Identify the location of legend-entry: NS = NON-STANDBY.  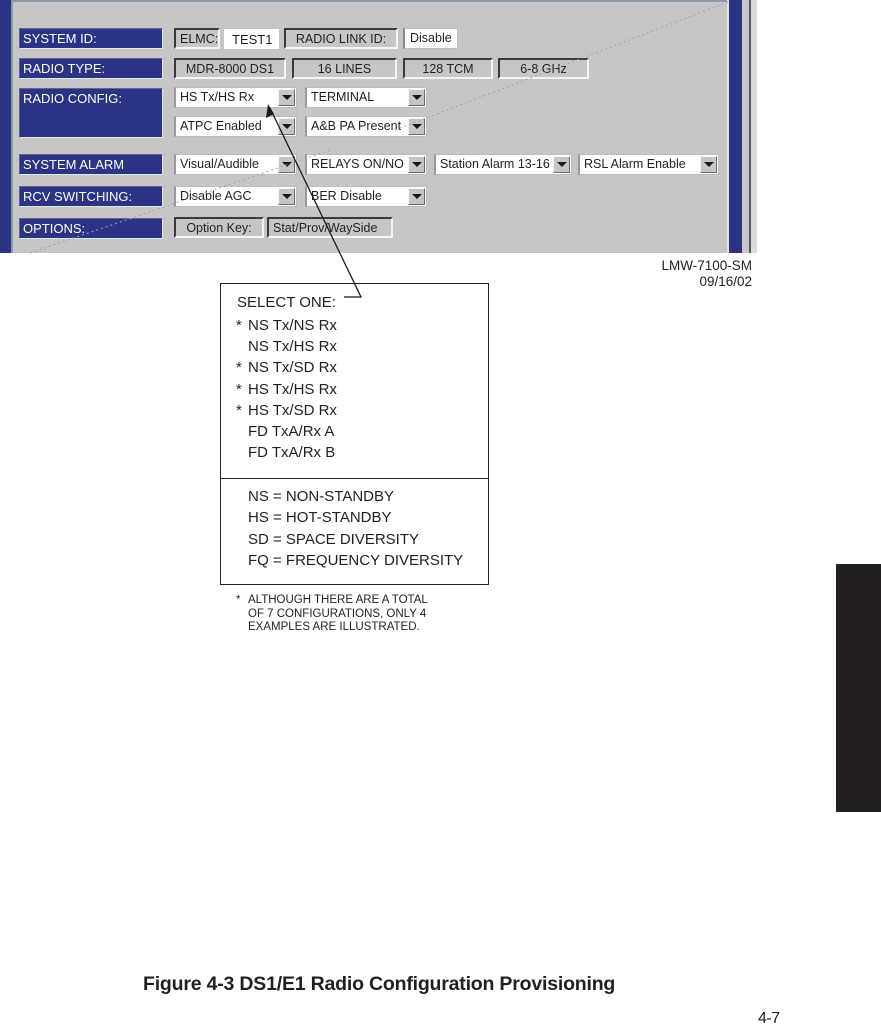
(321, 496).